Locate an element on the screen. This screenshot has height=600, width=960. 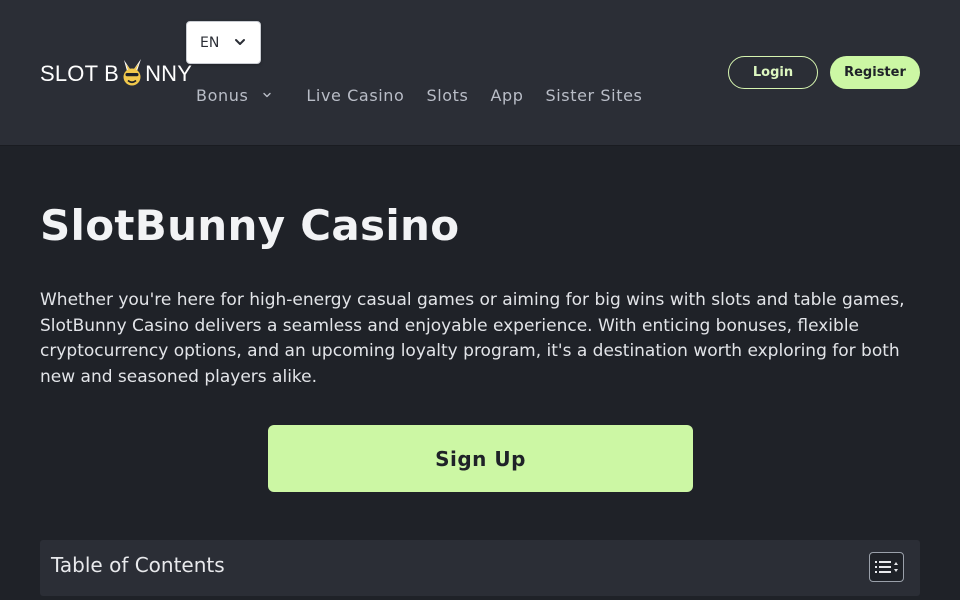
nav-item-label: Slots is located at coordinates (447, 95).